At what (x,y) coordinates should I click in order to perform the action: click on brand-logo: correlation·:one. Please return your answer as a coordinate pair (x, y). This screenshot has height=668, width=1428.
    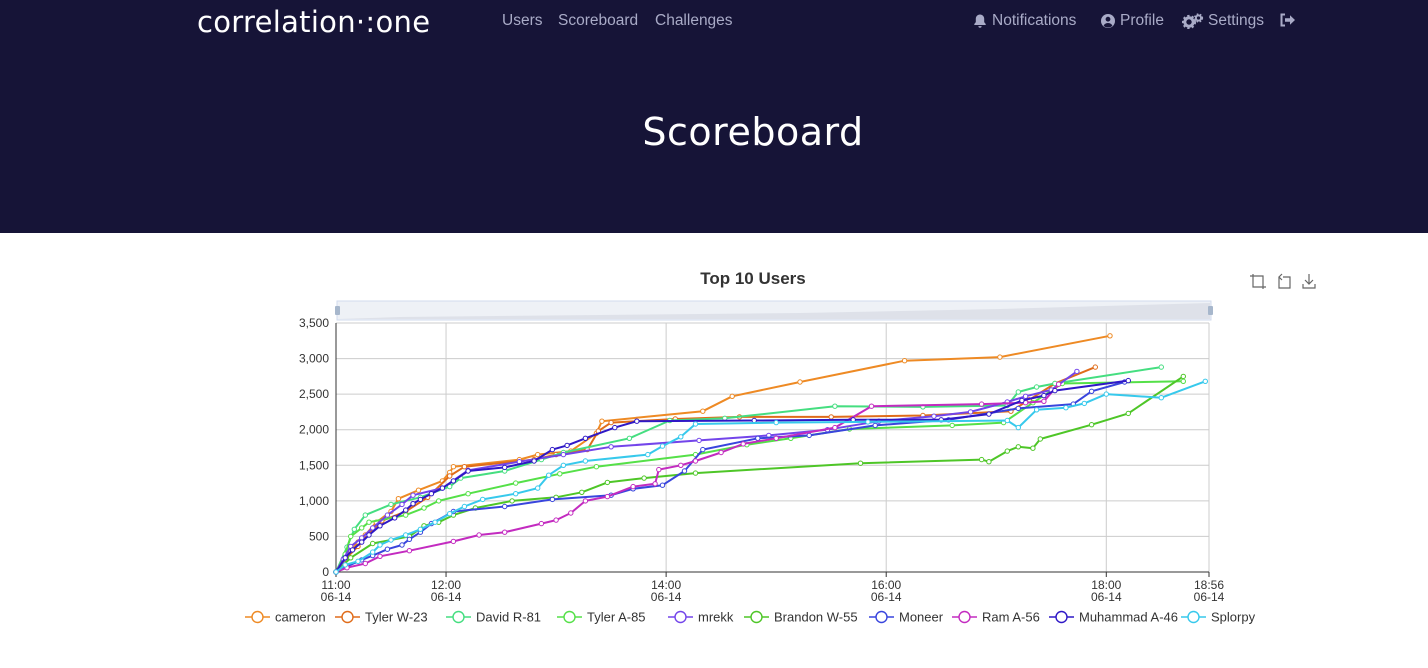
    Looking at the image, I should click on (313, 22).